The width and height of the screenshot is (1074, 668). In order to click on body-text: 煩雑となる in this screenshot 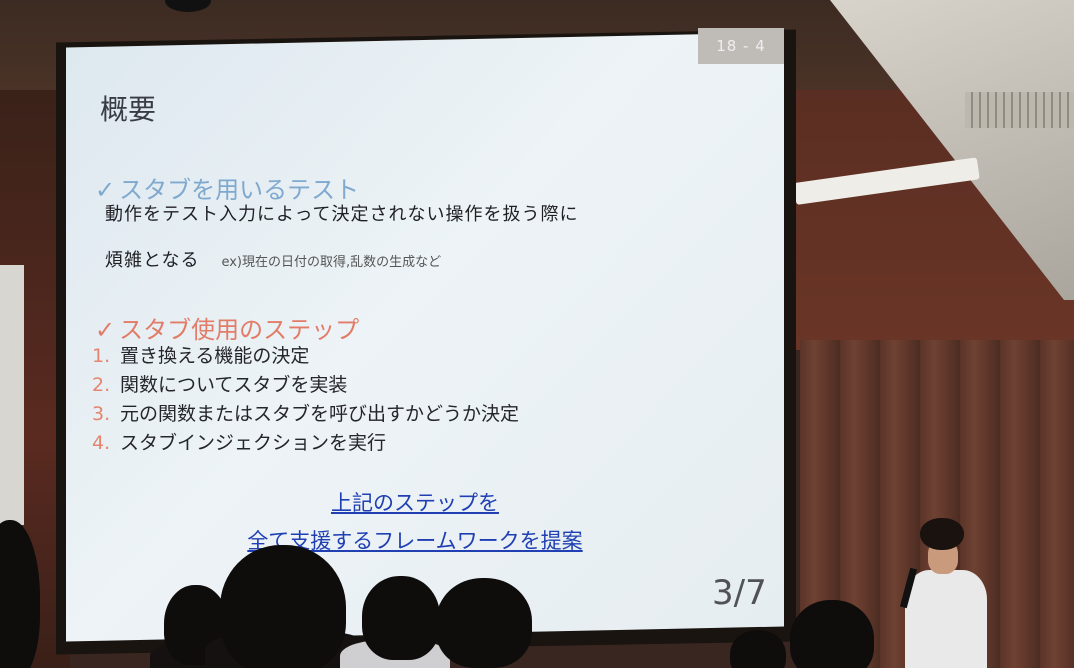, I will do `click(152, 260)`.